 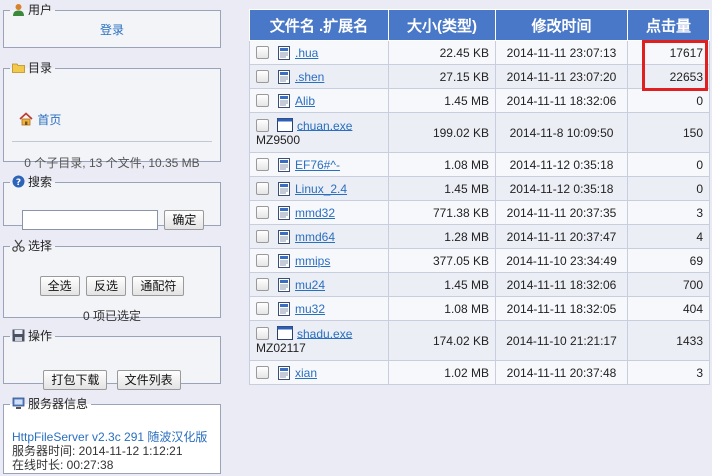 I want to click on scissors-icon, so click(x=18, y=245).